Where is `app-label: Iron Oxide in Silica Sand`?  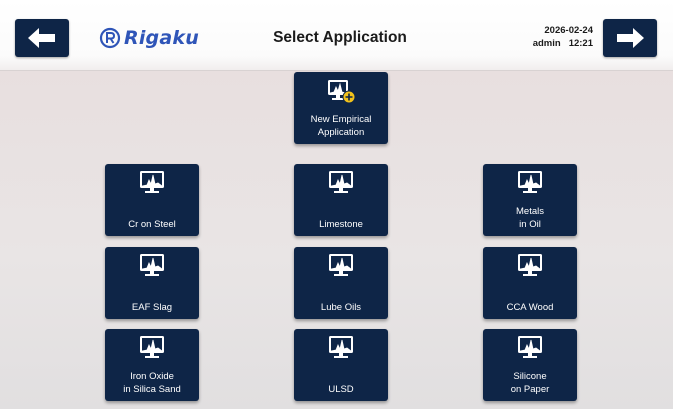 app-label: Iron Oxide in Silica Sand is located at coordinates (152, 383).